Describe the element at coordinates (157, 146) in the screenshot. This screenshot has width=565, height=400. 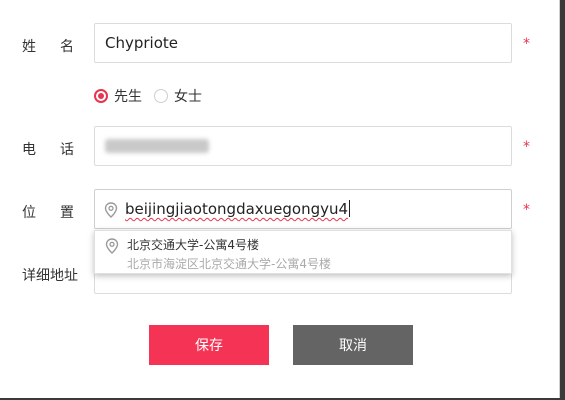
I see `phone-blurred-value` at that location.